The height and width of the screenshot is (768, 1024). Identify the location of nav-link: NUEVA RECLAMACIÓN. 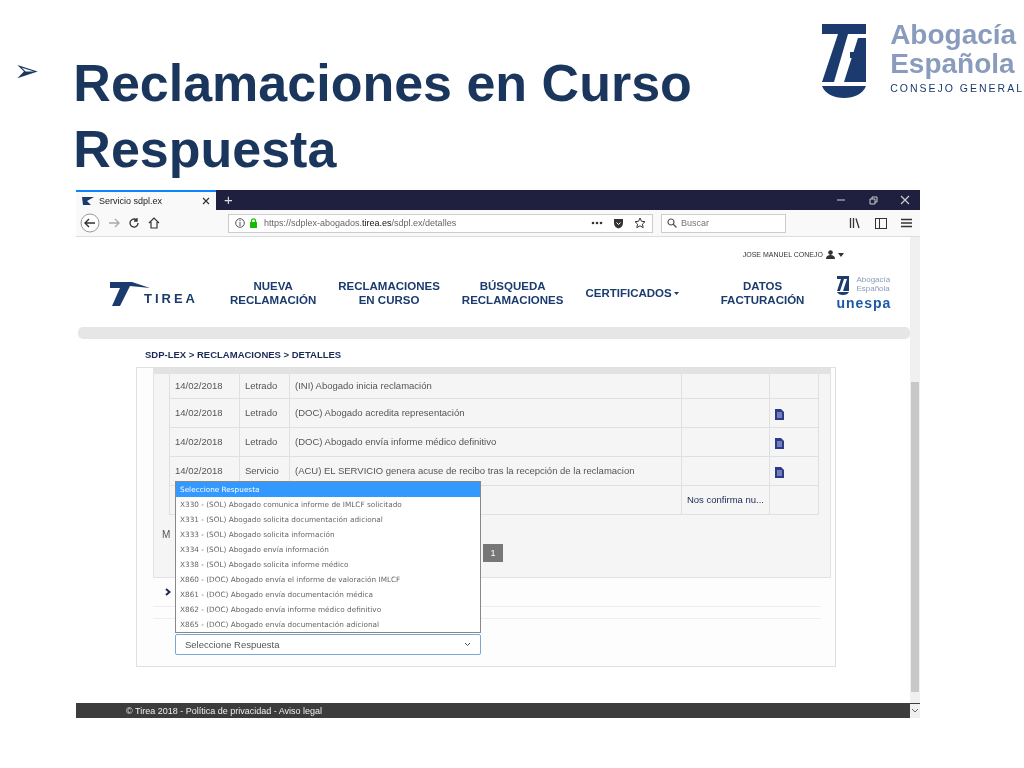
(273, 293).